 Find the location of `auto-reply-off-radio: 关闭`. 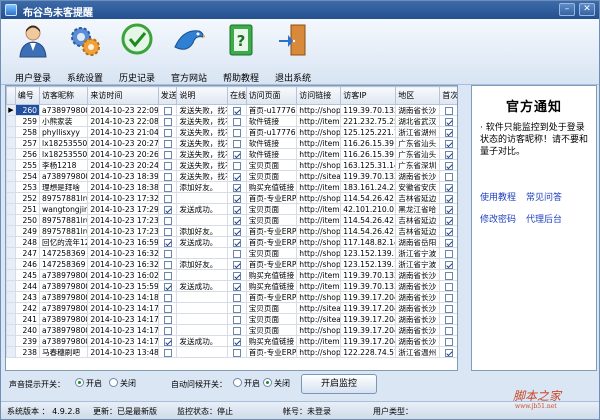

auto-reply-off-radio: 关闭 is located at coordinates (276, 383).